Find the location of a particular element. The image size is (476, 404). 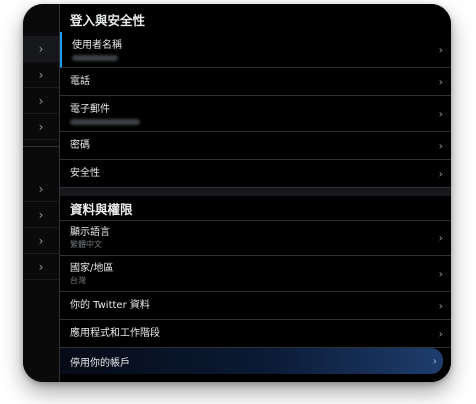

deactivate-account-button: 停用你的帳戶 › is located at coordinates (251, 361).